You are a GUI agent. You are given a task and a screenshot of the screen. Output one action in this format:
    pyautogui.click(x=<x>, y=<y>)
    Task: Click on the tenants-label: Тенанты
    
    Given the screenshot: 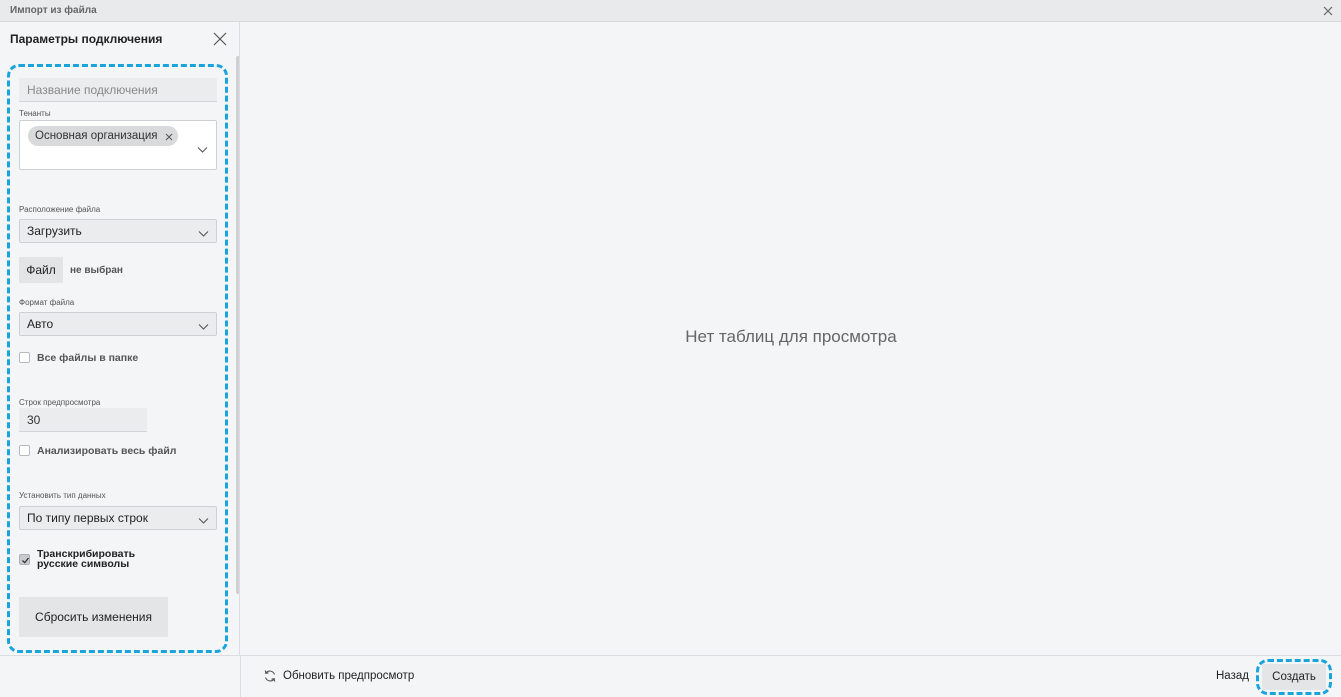 What is the action you would take?
    pyautogui.click(x=35, y=113)
    